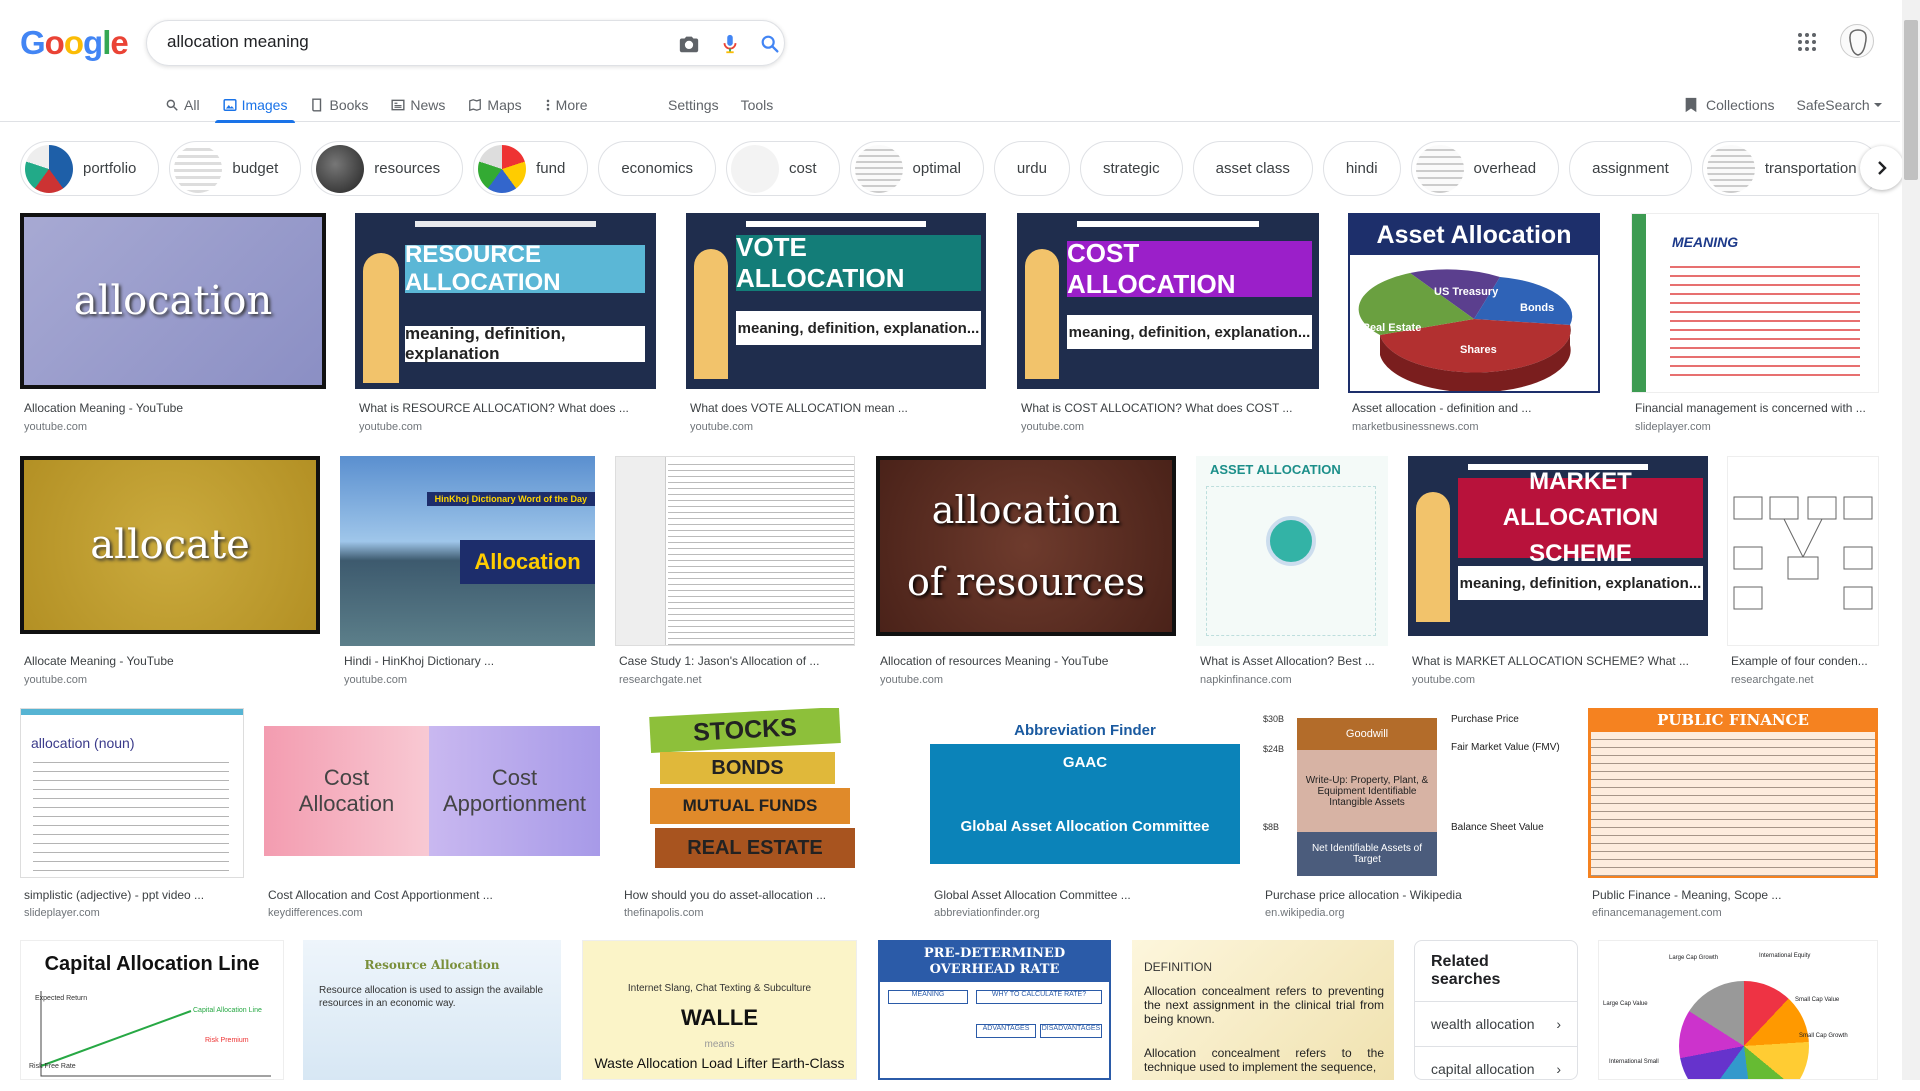 Image resolution: width=1920 pixels, height=1091 pixels. Describe the element at coordinates (255, 105) in the screenshot. I see `tab-images: Images` at that location.